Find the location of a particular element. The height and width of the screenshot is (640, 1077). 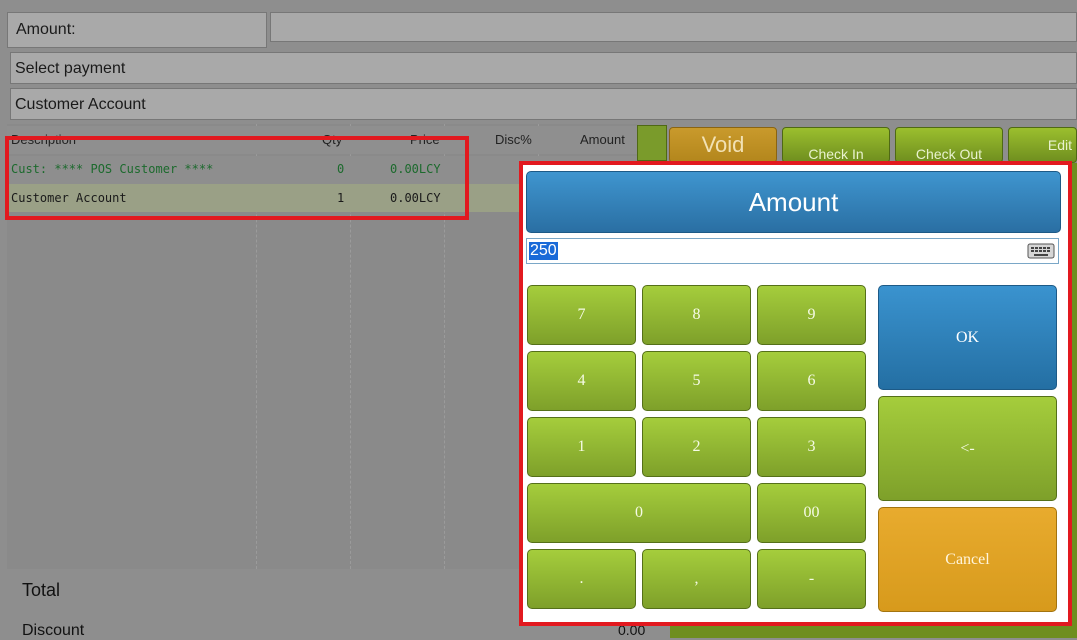

amount-input is located at coordinates (673, 27).